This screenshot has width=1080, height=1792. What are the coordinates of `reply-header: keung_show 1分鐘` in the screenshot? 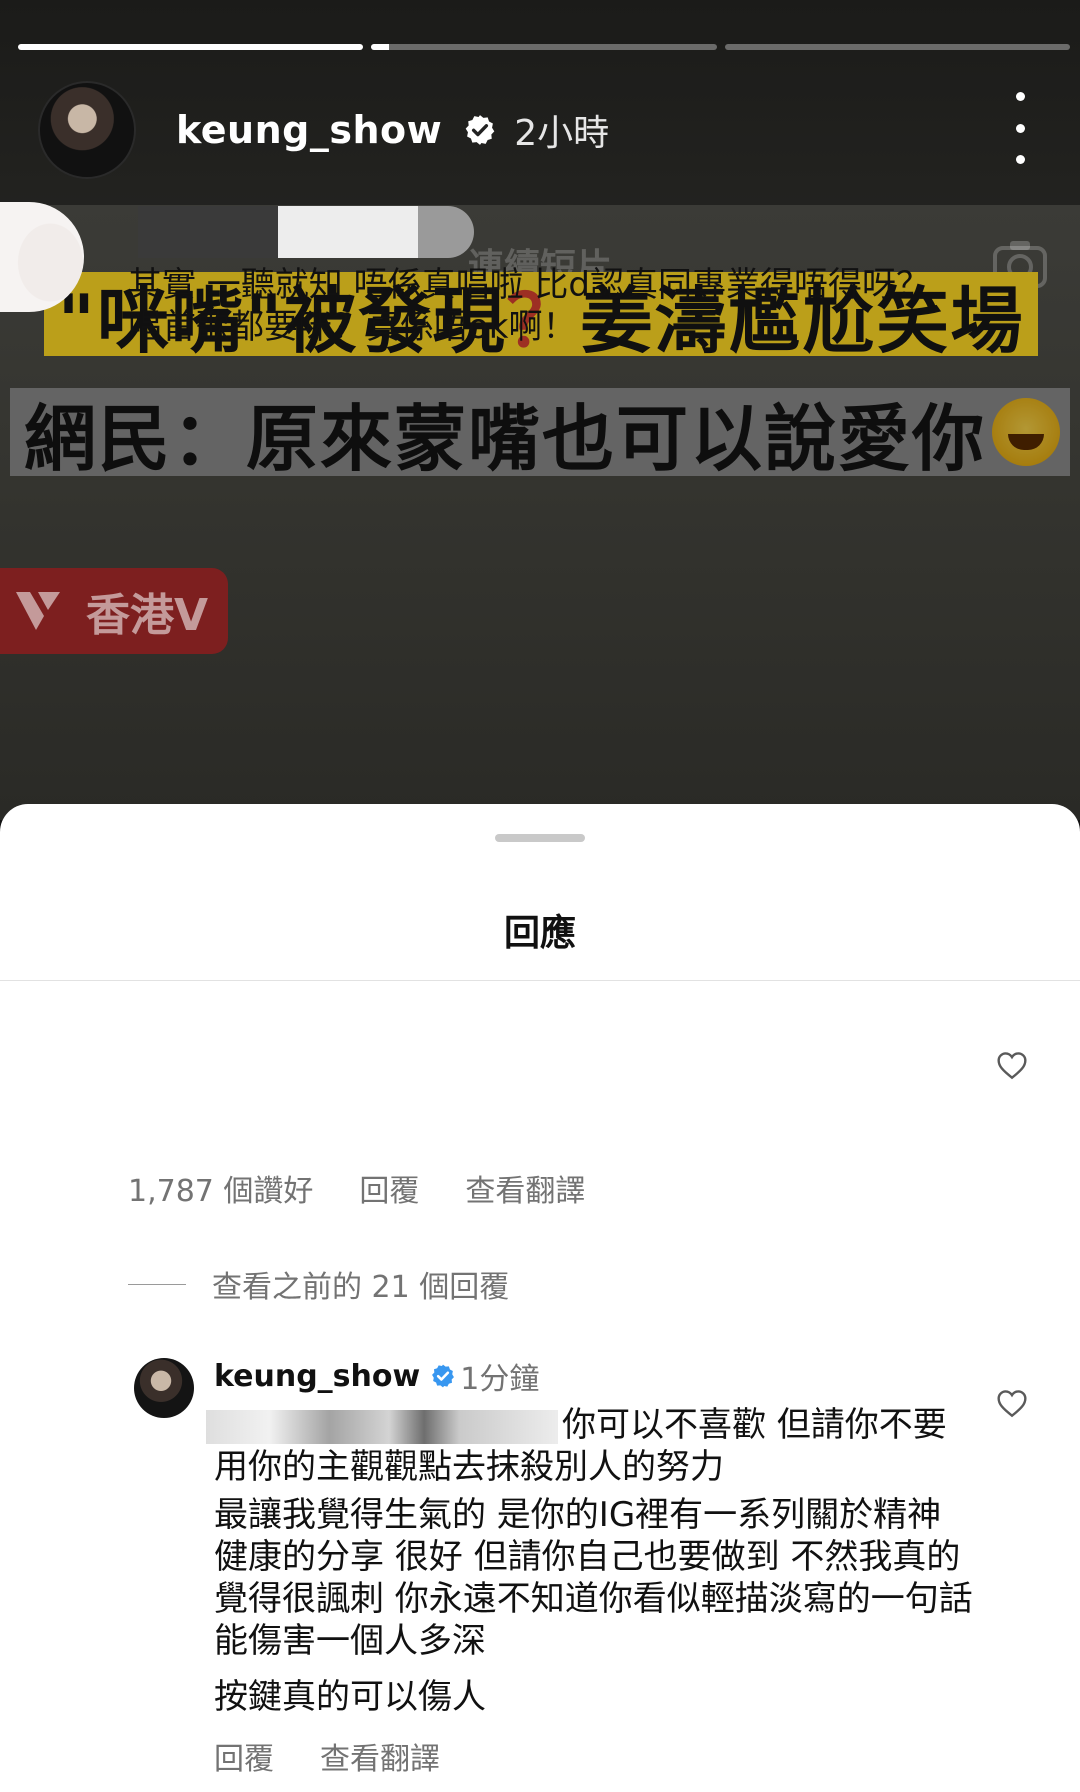 It's located at (376, 1376).